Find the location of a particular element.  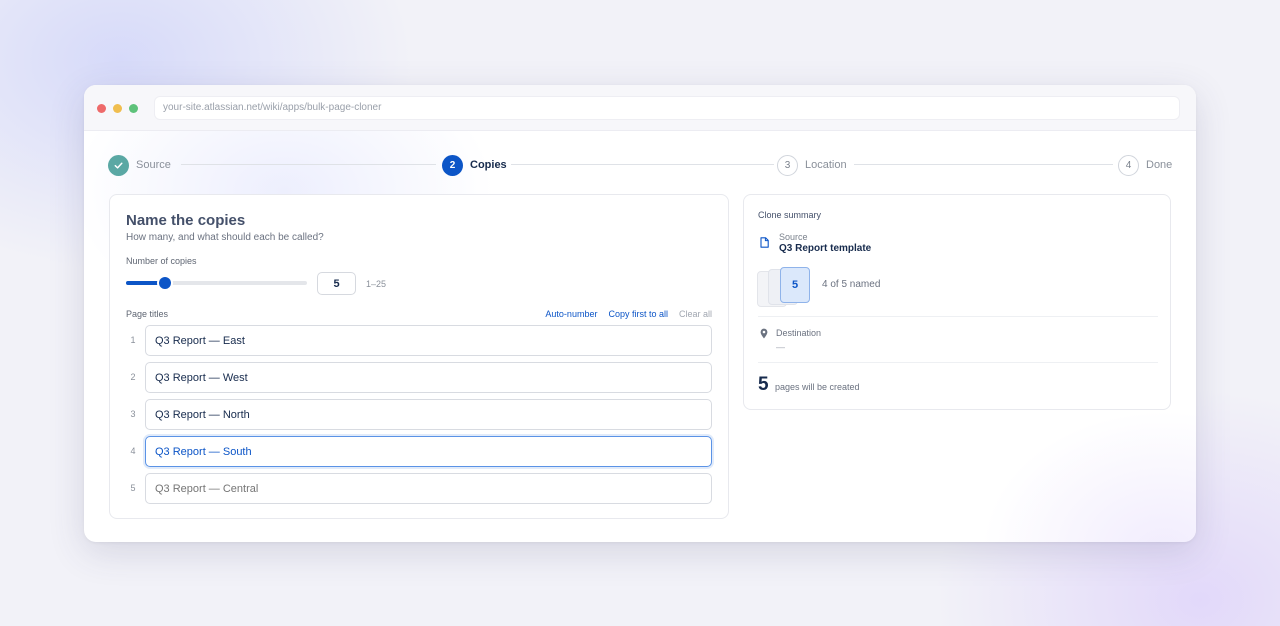

title-row: 1 is located at coordinates (419, 340).